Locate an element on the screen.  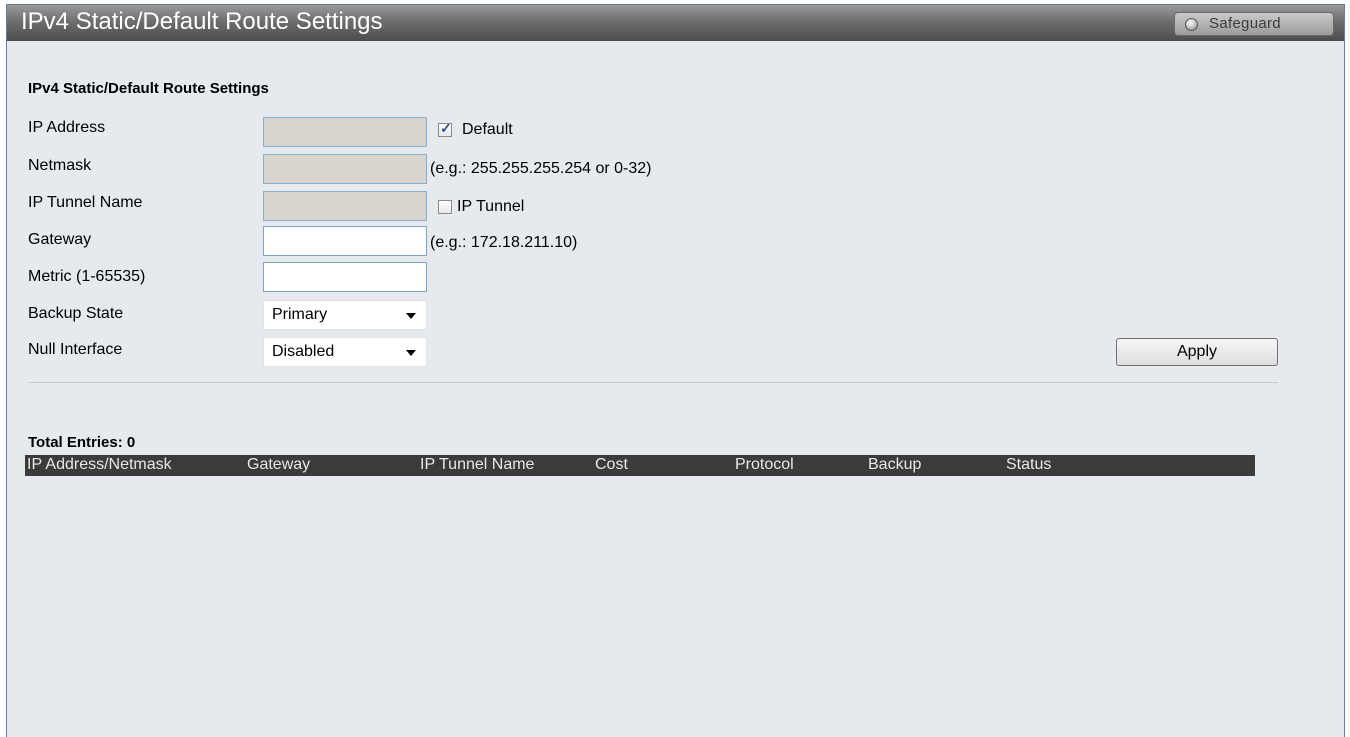
total-entries: Total Entries: 0 is located at coordinates (82, 442).